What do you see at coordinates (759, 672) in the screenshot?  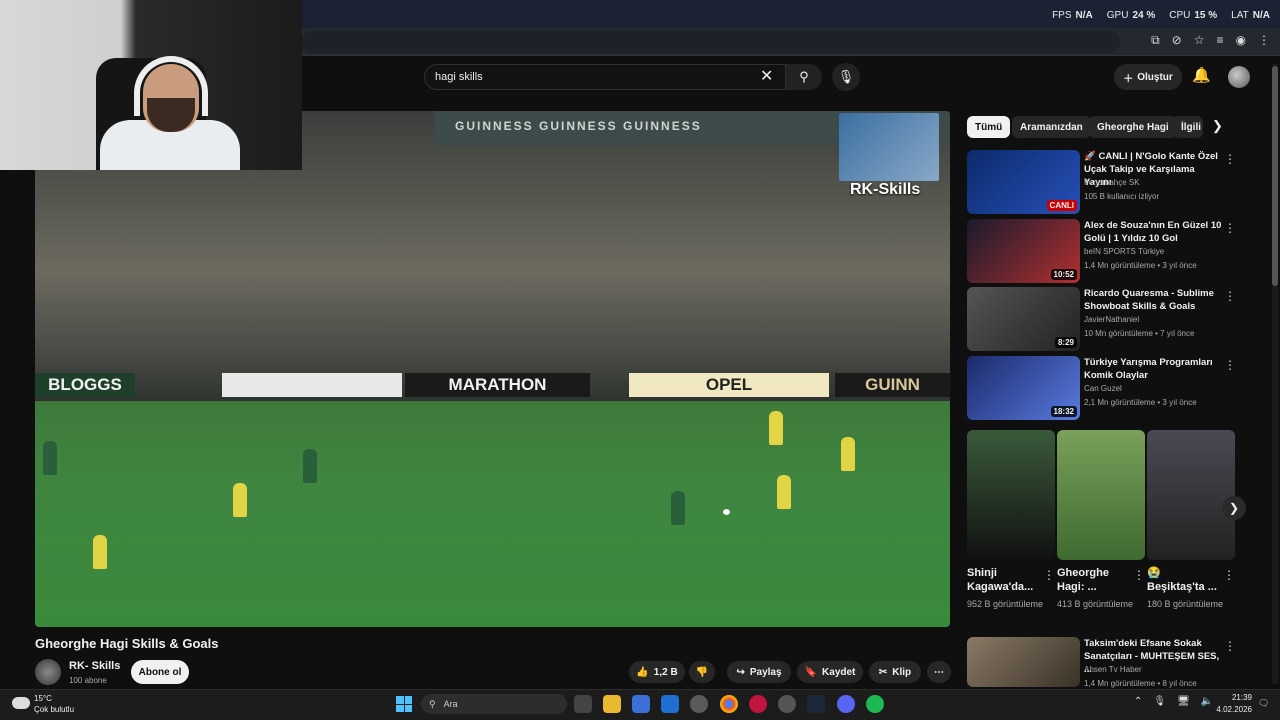 I see `share-button: ↪ Paylaş` at bounding box center [759, 672].